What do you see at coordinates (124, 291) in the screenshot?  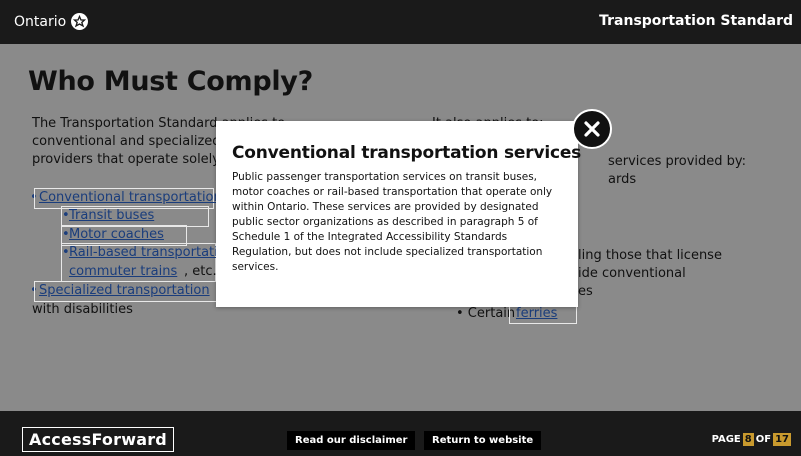 I see `specialized-link: Specialized transportation` at bounding box center [124, 291].